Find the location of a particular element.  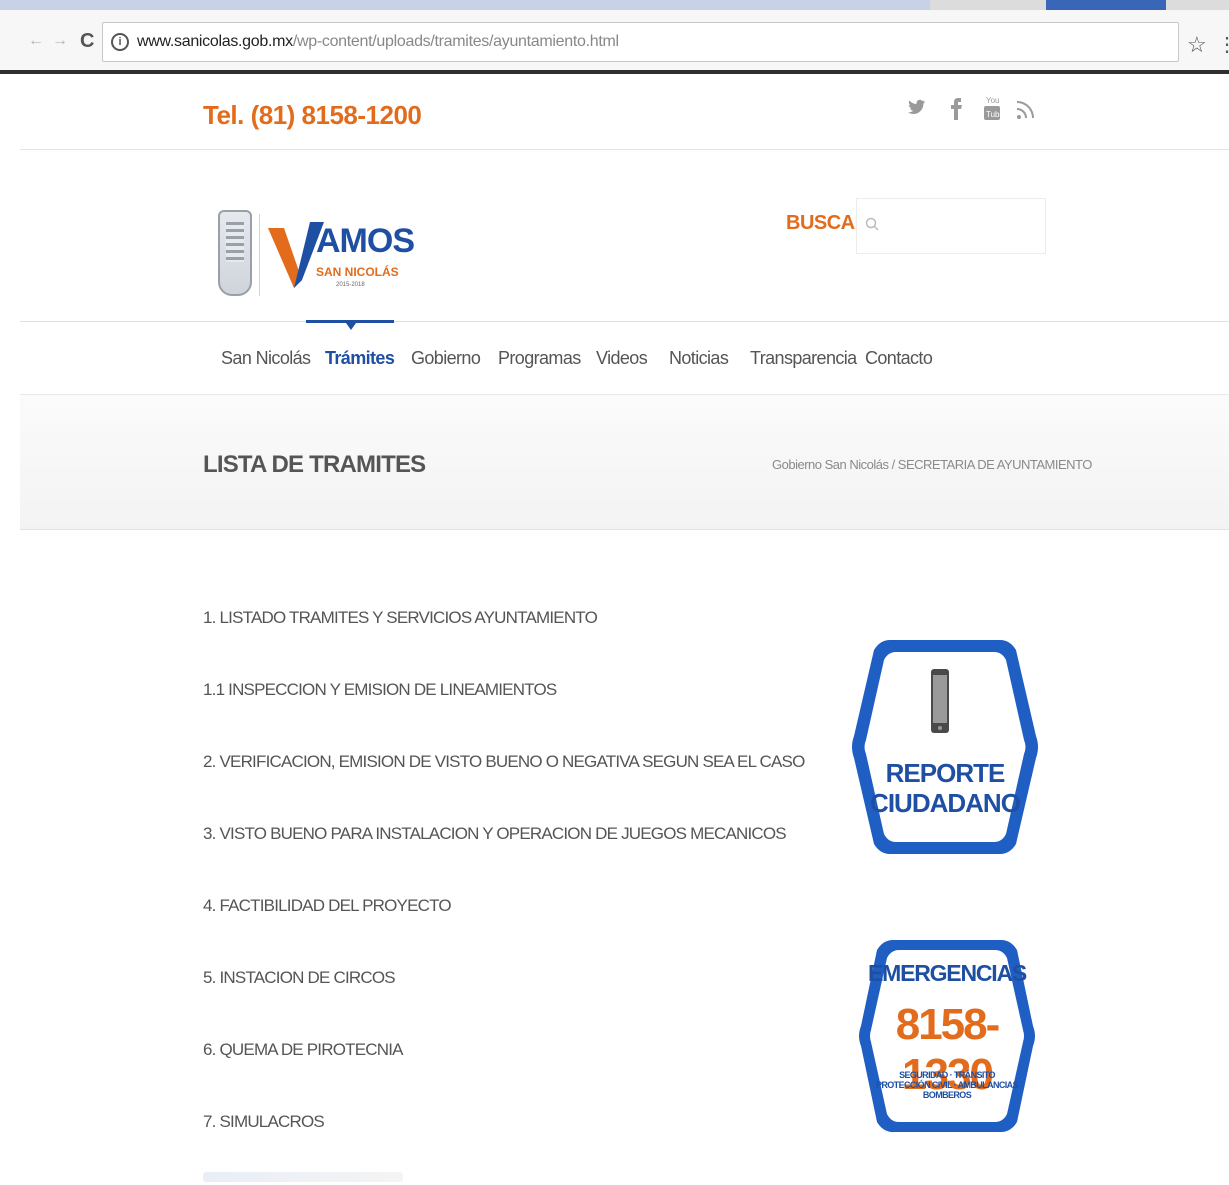

nav-item-san-nicolas: San Nicolás is located at coordinates (266, 358).